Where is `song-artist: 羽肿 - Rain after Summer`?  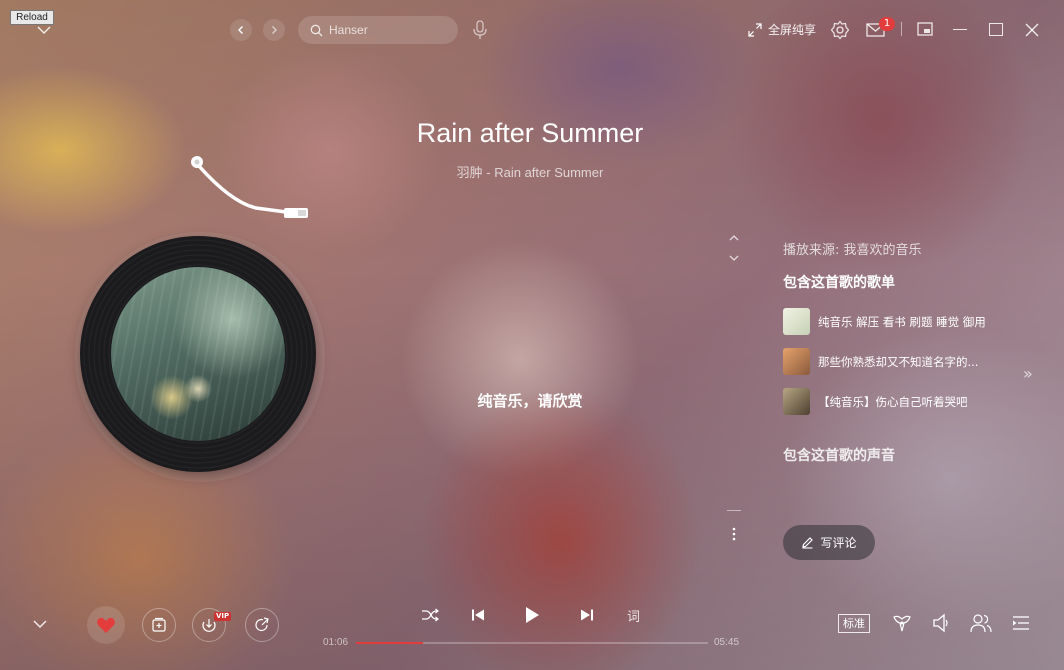 song-artist: 羽肿 - Rain after Summer is located at coordinates (530, 171).